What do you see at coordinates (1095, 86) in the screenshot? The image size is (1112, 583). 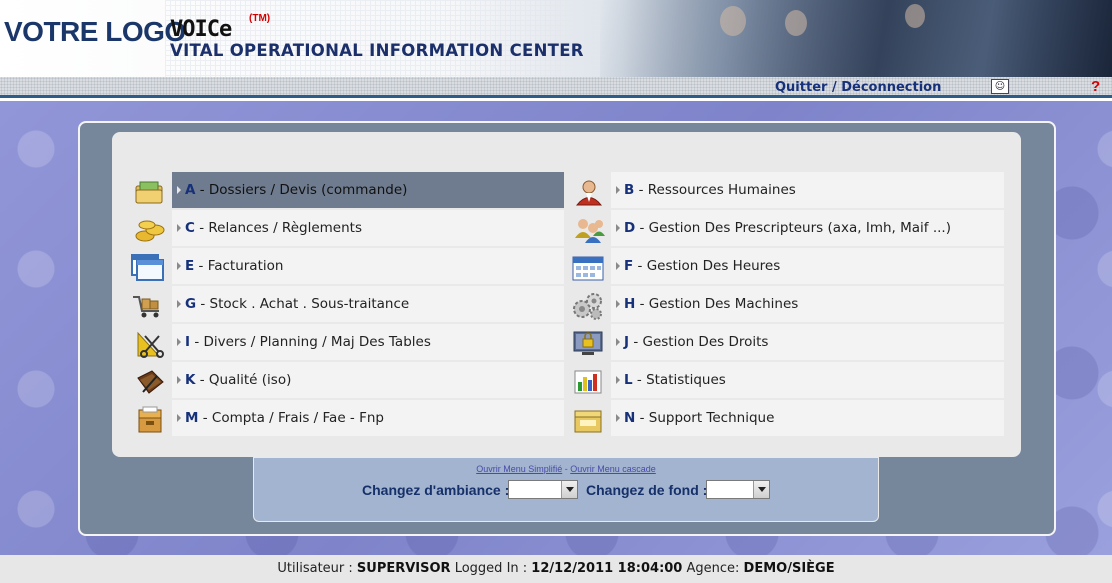 I see `help-icon: ?` at bounding box center [1095, 86].